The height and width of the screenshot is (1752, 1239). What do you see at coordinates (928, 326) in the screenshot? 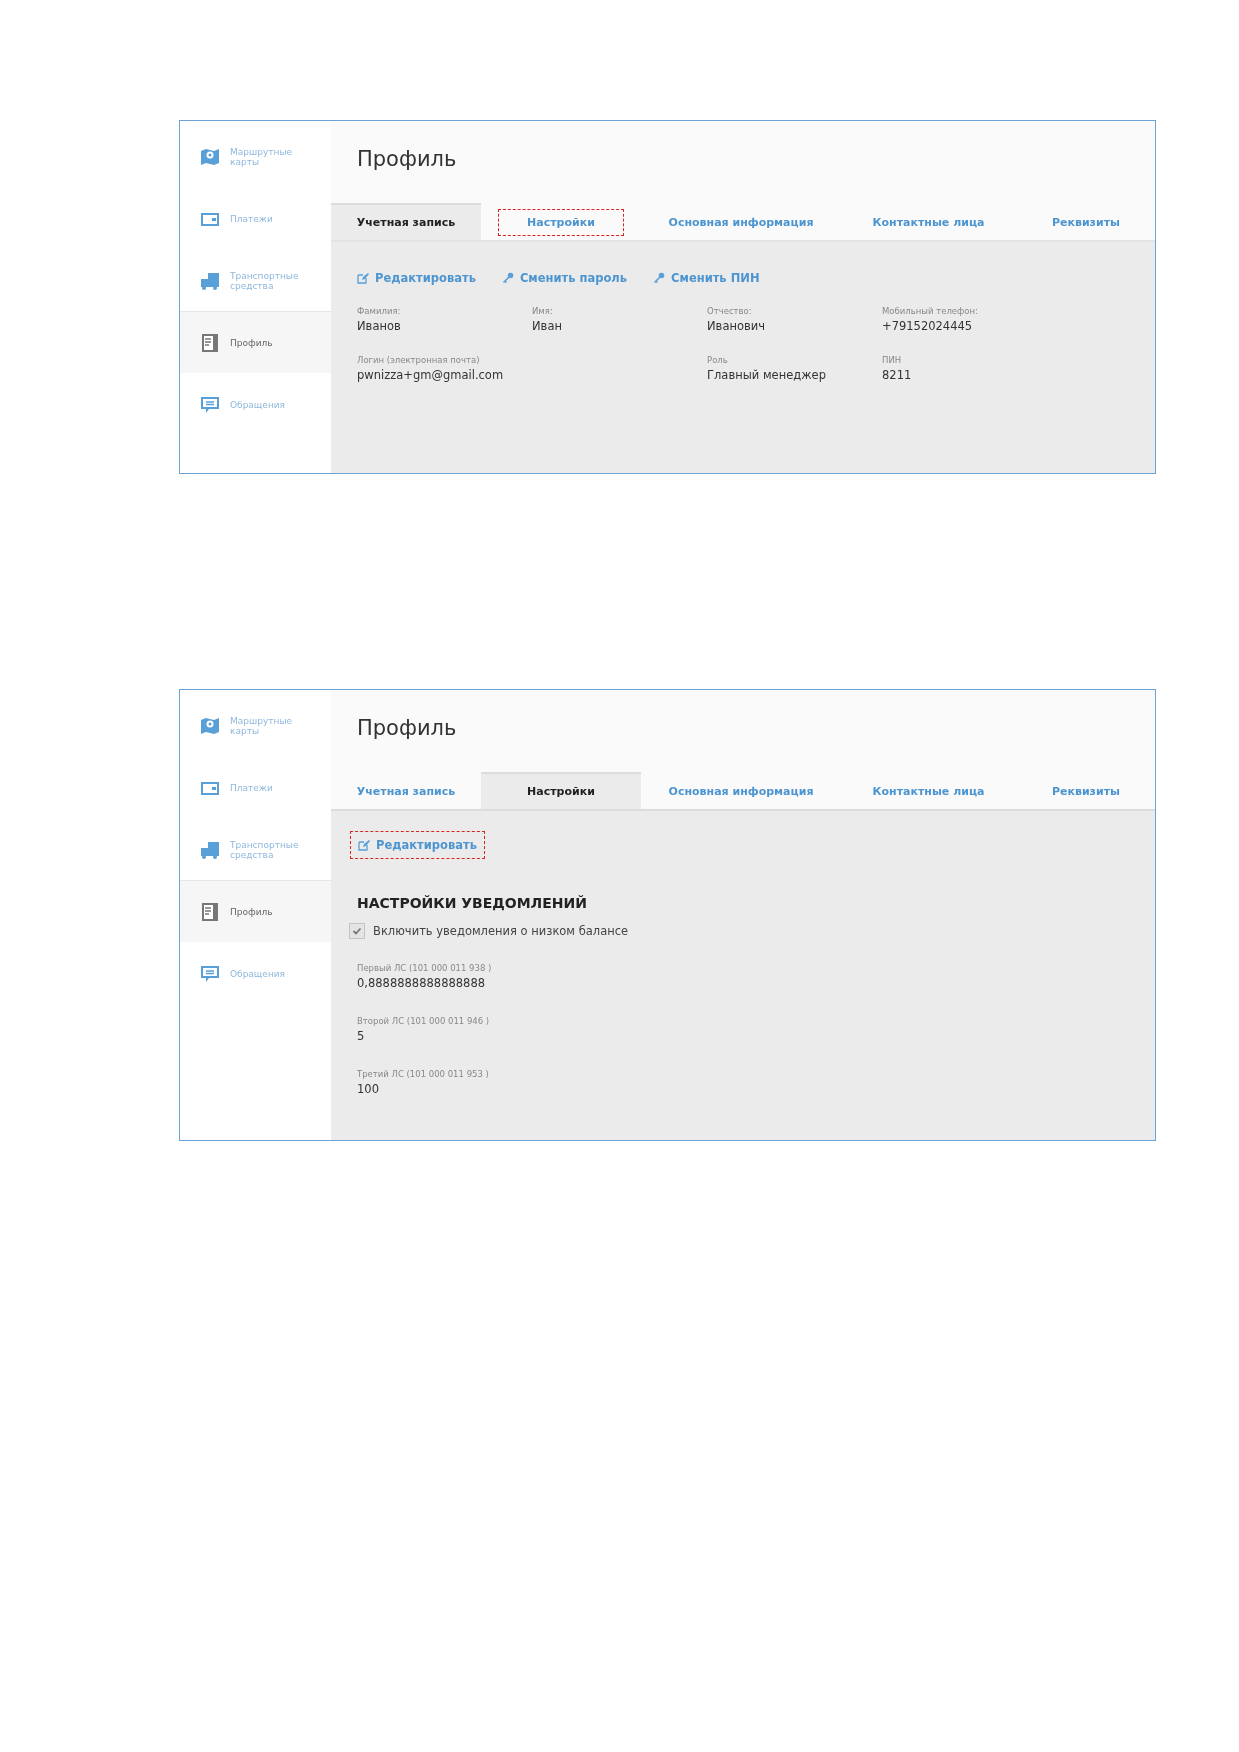
I see `field-value: +79152024445` at bounding box center [928, 326].